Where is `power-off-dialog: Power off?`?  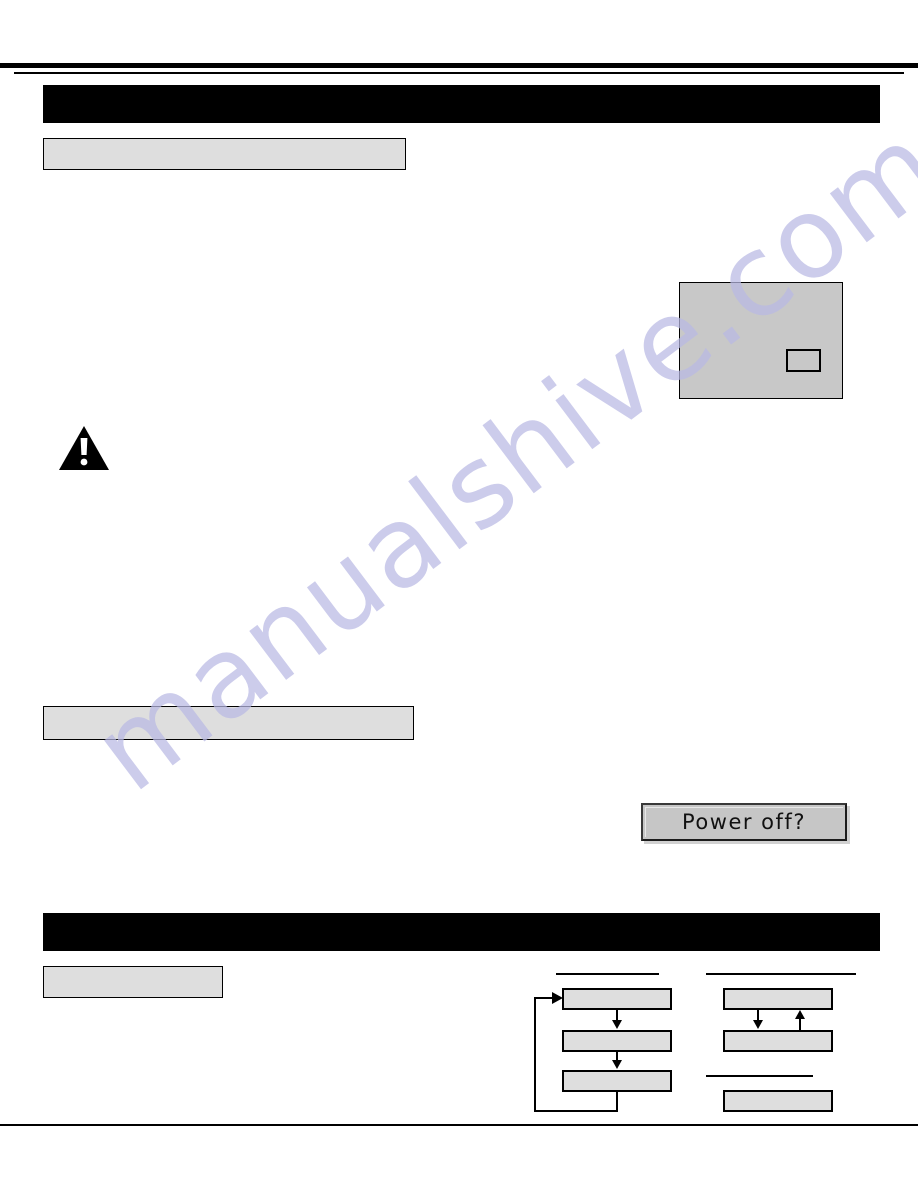
power-off-dialog: Power off? is located at coordinates (744, 822).